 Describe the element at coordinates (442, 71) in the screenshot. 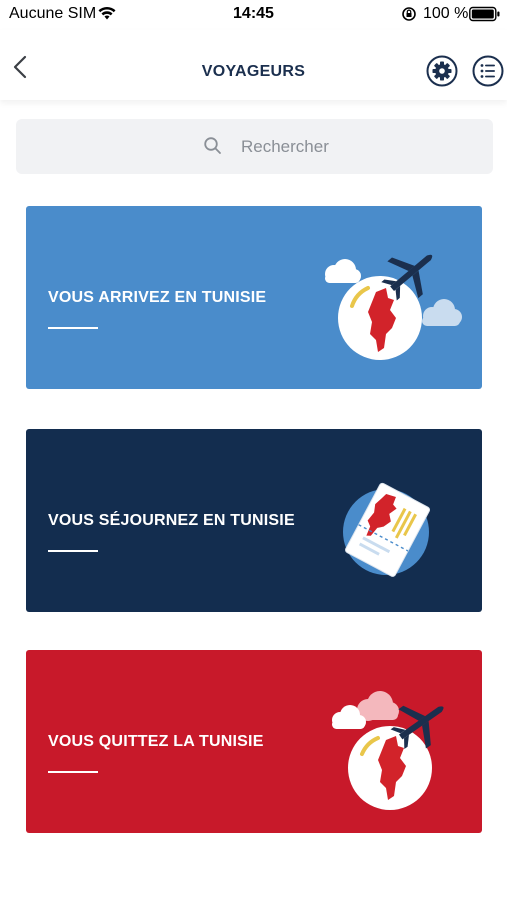

I see `gear-icon` at that location.